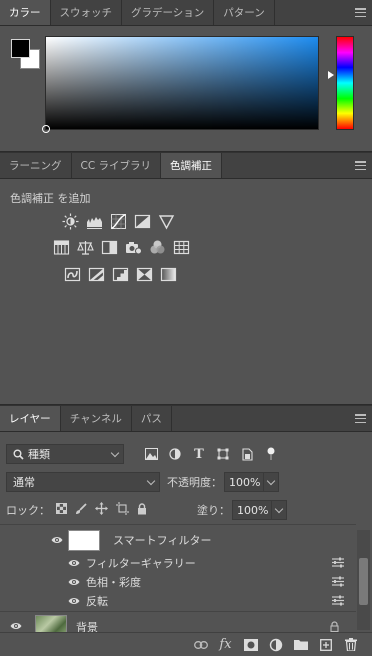 This screenshot has width=372, height=656. I want to click on smart-filter-label: スマートフィルター, so click(162, 540).